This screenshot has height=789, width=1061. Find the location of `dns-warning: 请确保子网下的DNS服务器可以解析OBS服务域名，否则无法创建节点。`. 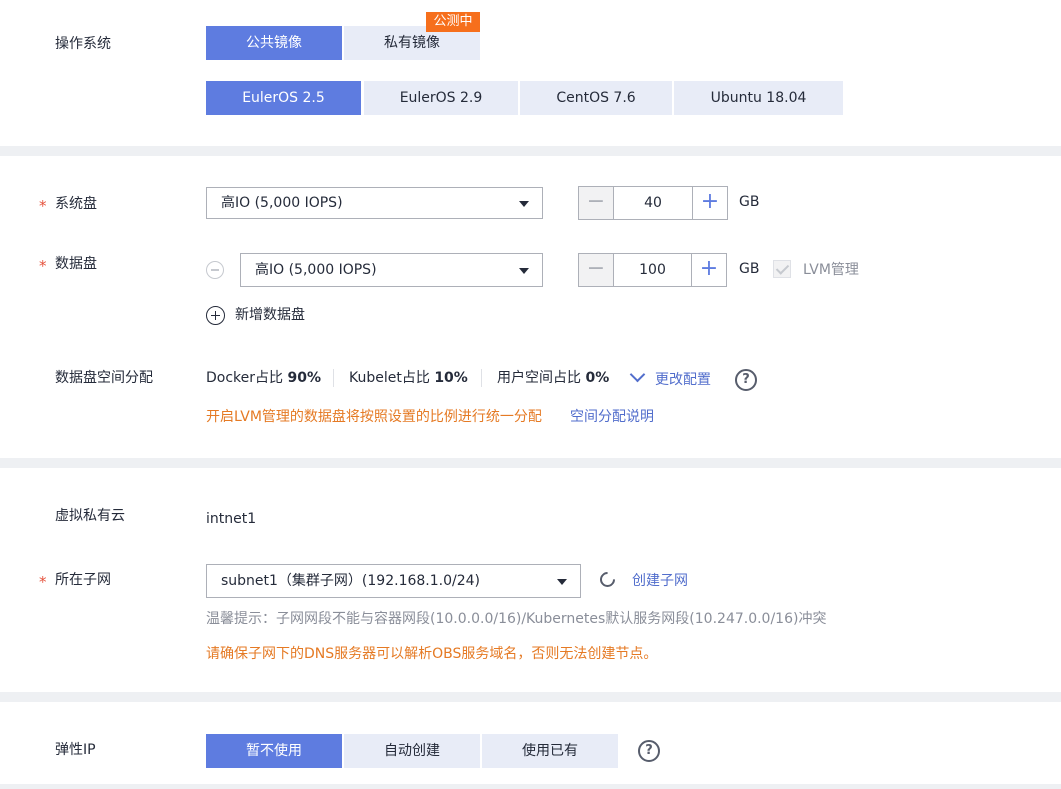

dns-warning: 请确保子网下的DNS服务器可以解析OBS服务域名，否则无法创建节点。 is located at coordinates (432, 654).